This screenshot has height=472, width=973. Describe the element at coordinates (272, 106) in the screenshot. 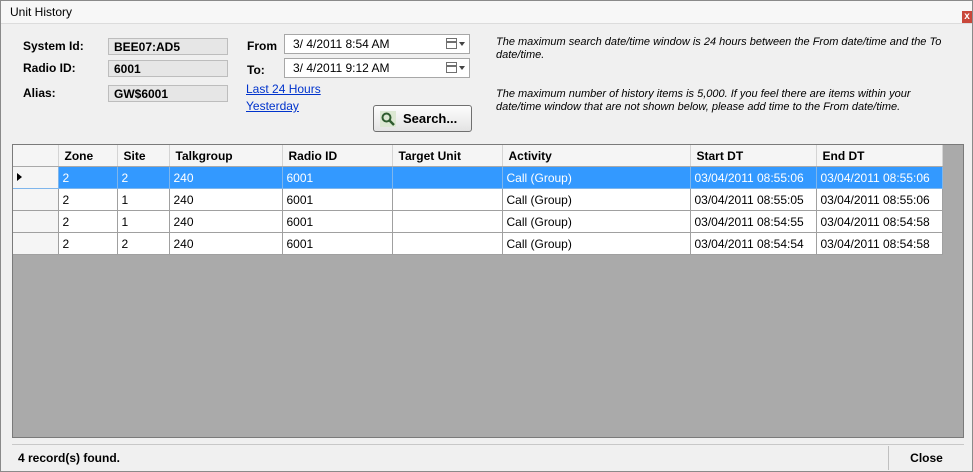

I see `yesterday-link: Yesterday` at that location.